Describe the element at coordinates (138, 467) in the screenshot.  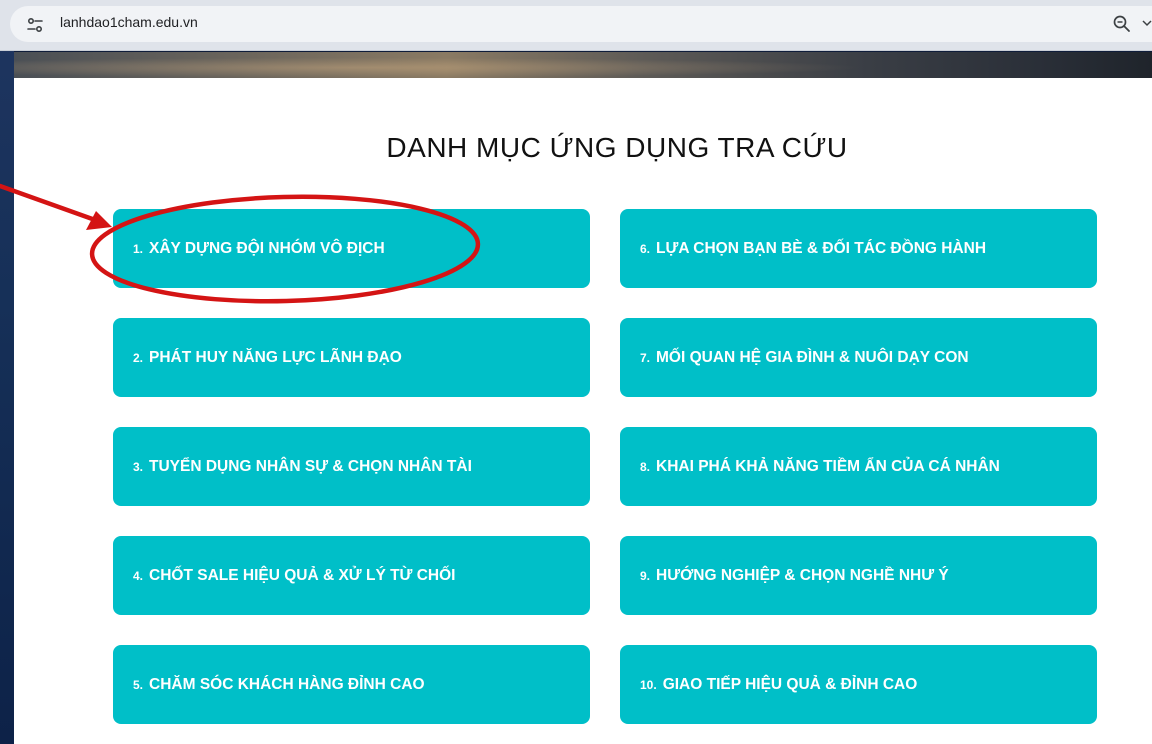
I see `menu-item-number: 3.` at that location.